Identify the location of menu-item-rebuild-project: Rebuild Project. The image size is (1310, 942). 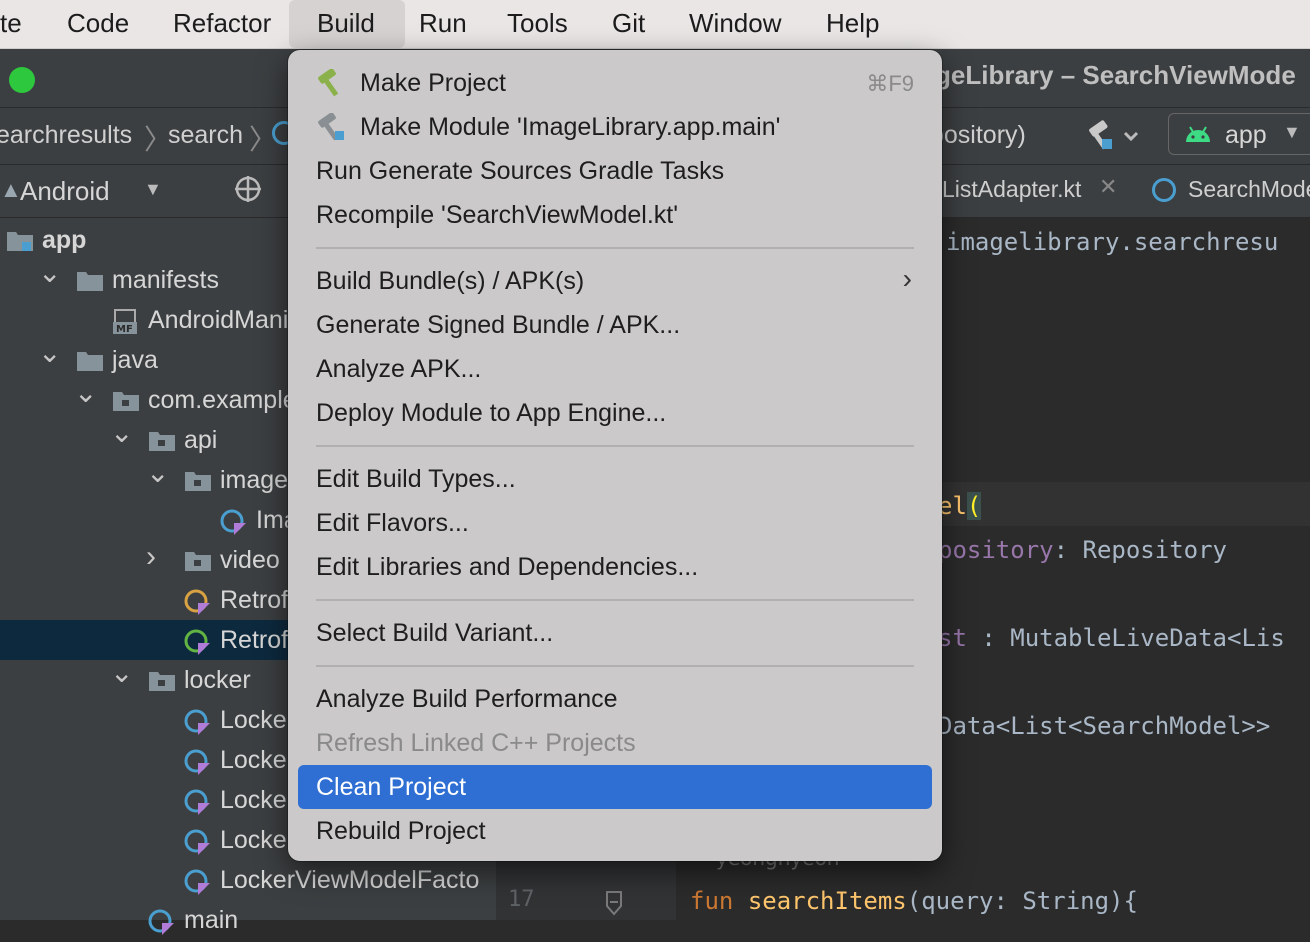
(615, 831).